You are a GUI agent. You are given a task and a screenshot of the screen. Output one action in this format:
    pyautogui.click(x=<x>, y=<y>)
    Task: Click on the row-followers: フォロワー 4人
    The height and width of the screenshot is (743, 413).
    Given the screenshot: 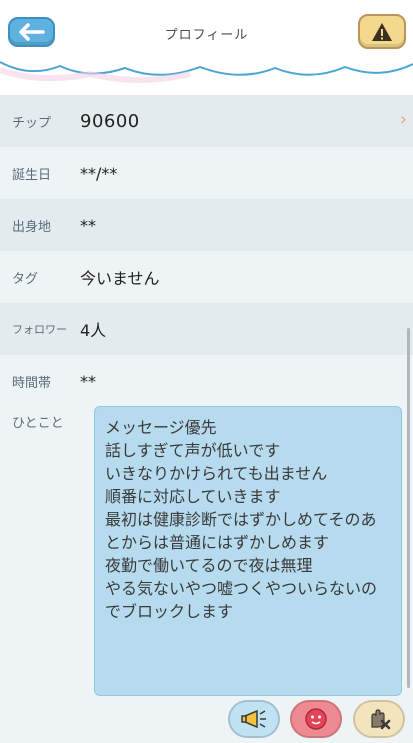 What is the action you would take?
    pyautogui.click(x=206, y=329)
    